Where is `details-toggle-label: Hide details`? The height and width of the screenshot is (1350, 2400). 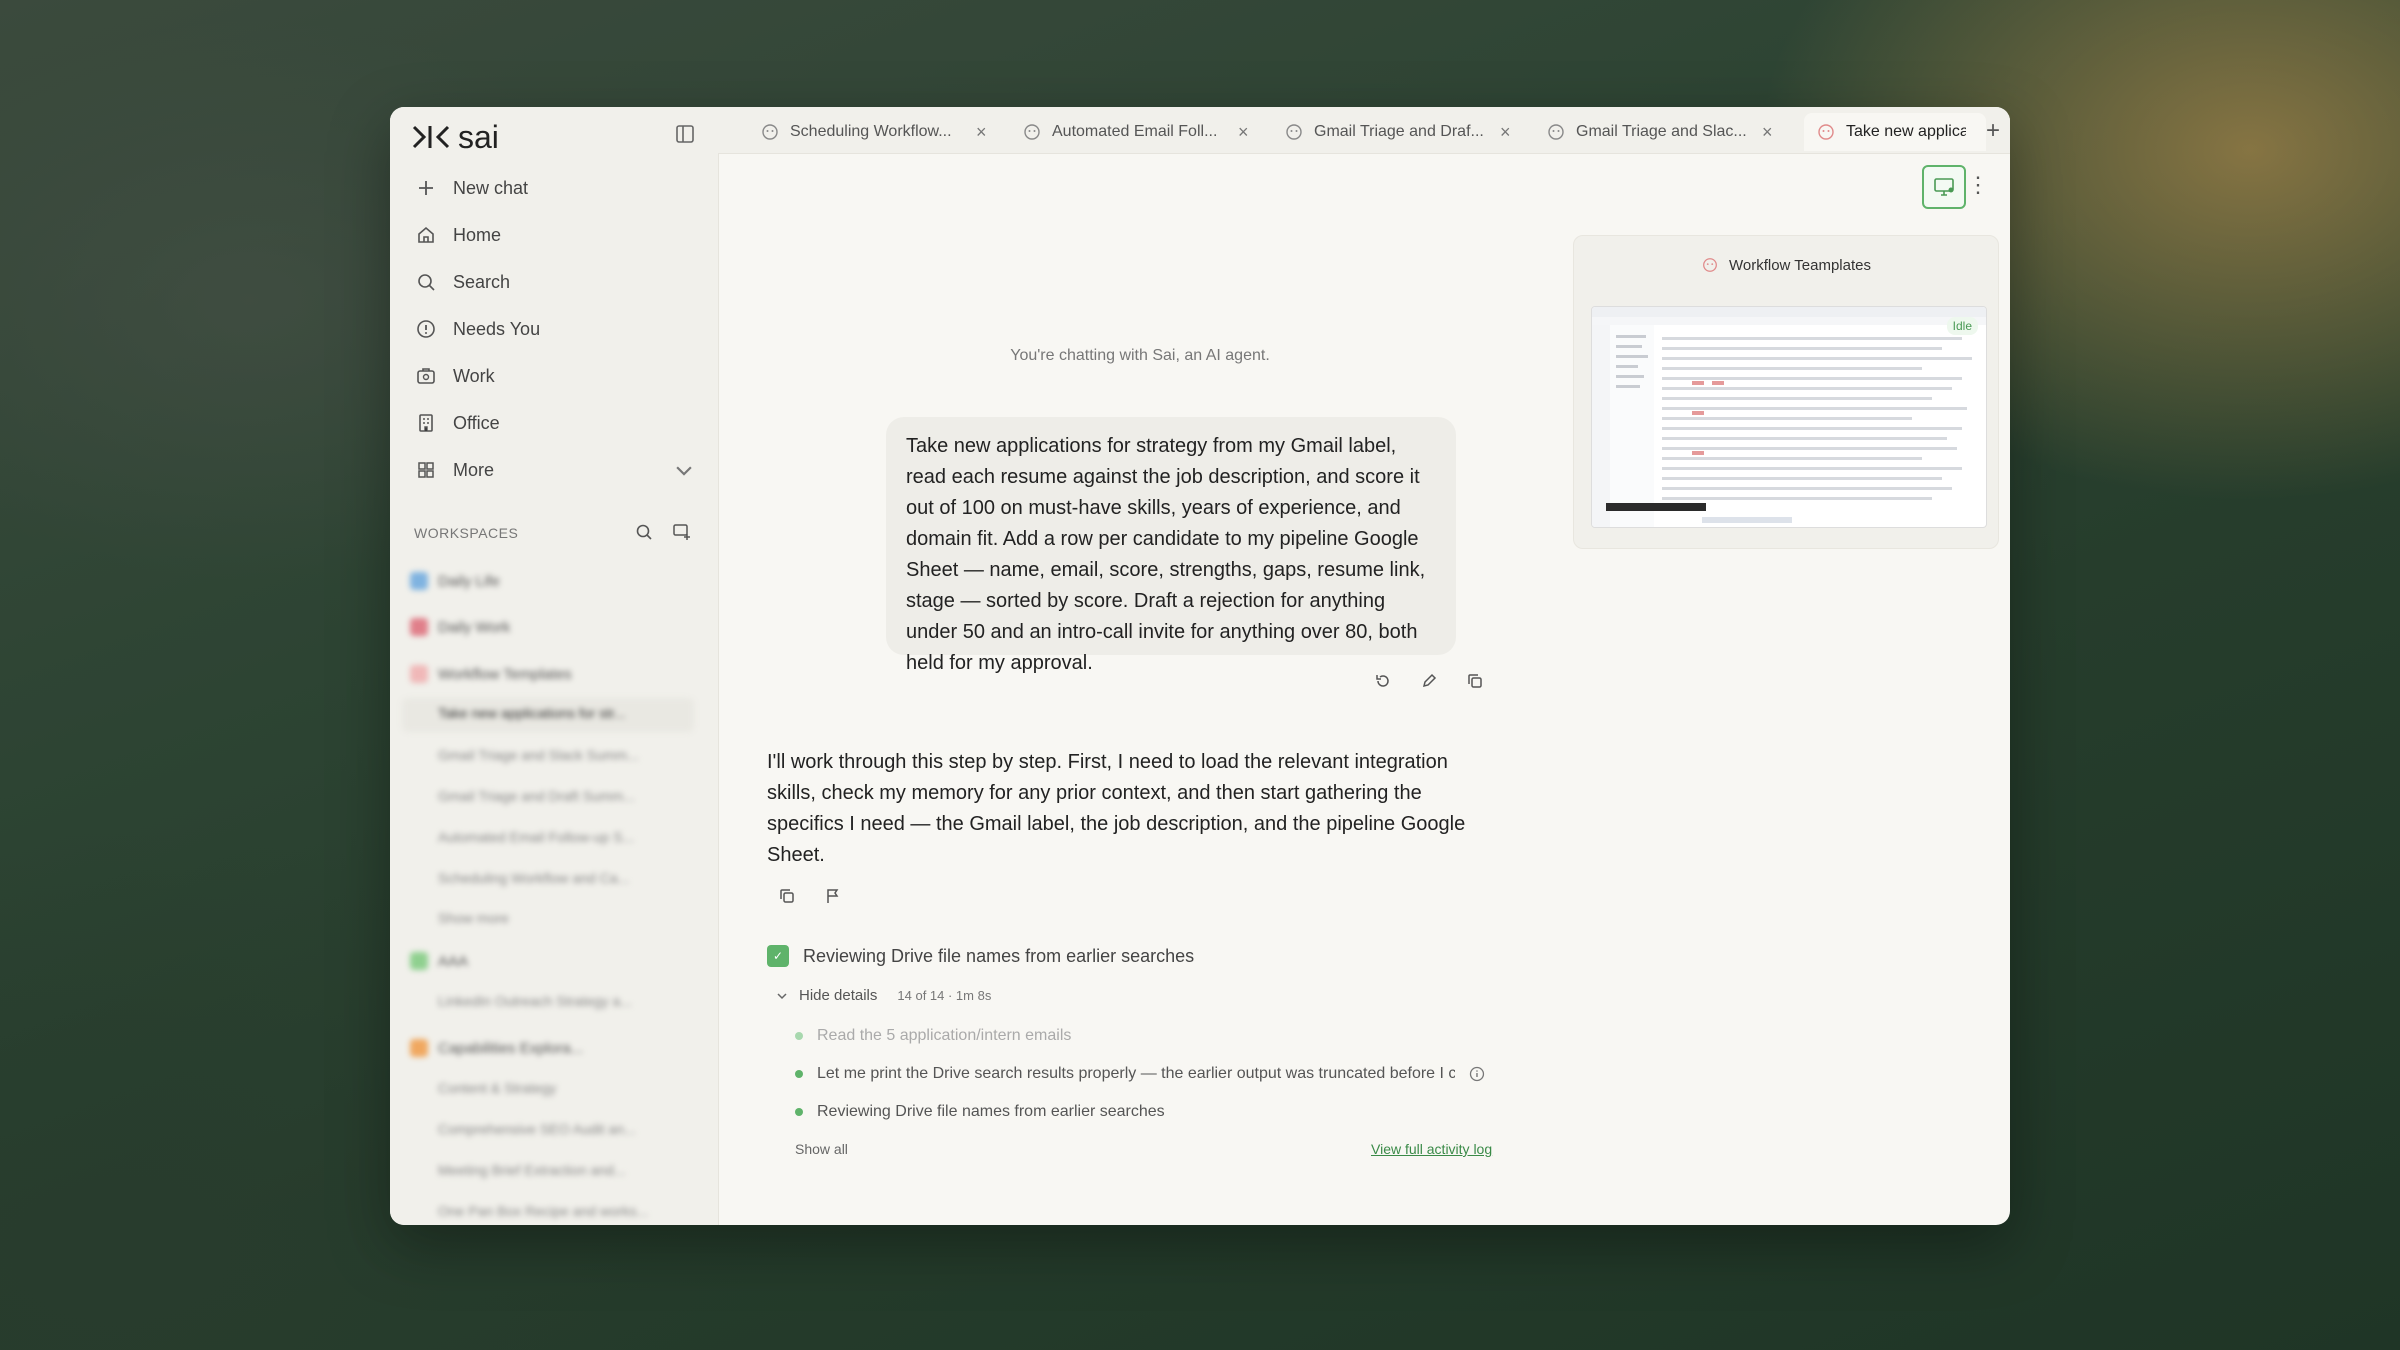 details-toggle-label: Hide details is located at coordinates (838, 995).